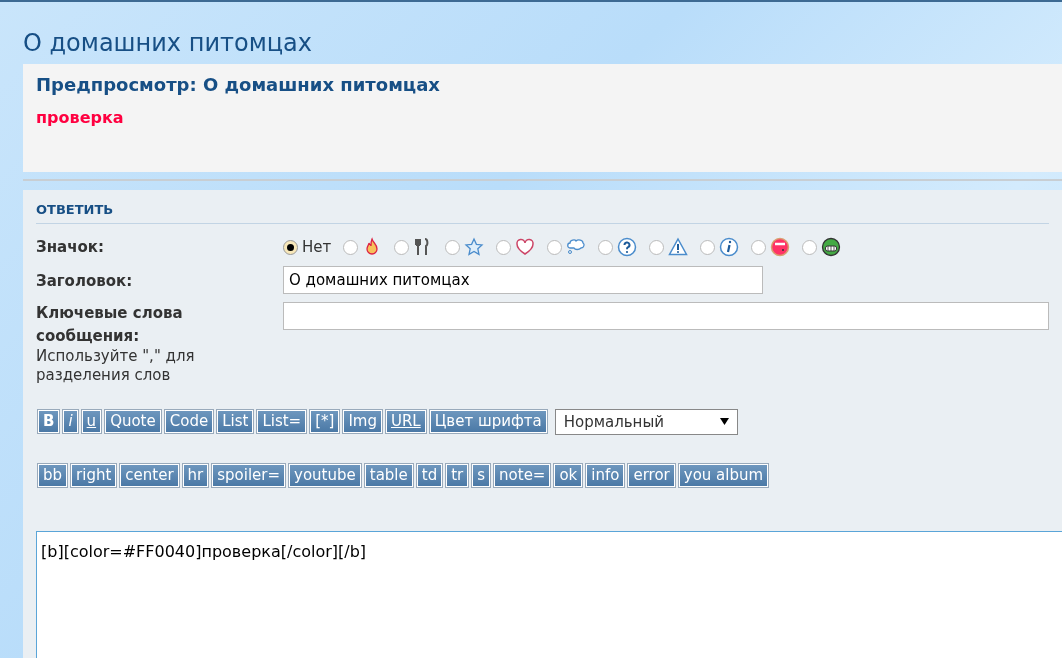 This screenshot has height=658, width=1062. Describe the element at coordinates (80, 118) in the screenshot. I see `preview-text: проверка` at that location.